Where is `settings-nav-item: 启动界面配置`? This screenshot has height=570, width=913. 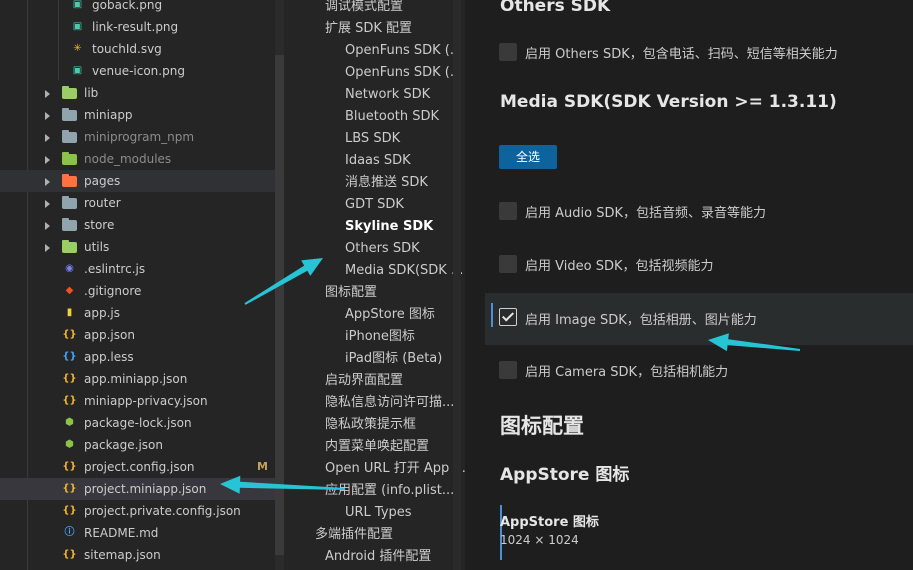
settings-nav-item: 启动界面配置 is located at coordinates (364, 381).